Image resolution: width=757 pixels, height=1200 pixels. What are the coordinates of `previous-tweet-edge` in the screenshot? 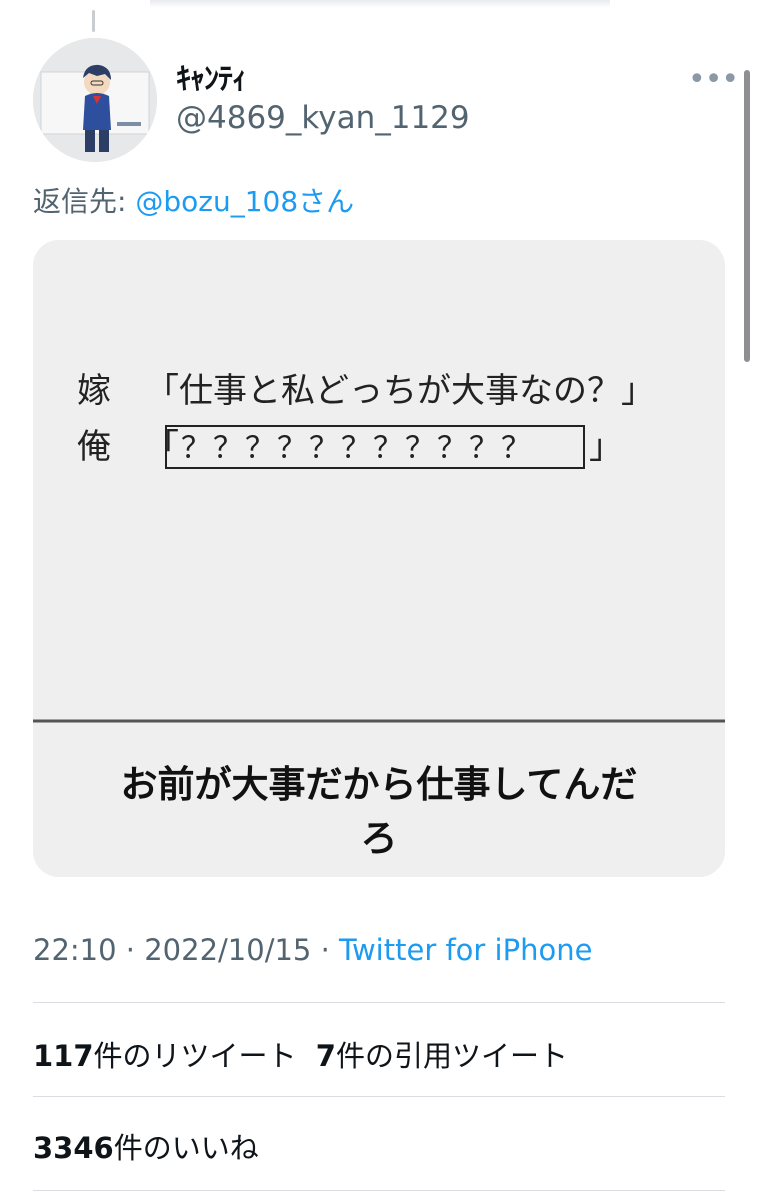 It's located at (380, 4).